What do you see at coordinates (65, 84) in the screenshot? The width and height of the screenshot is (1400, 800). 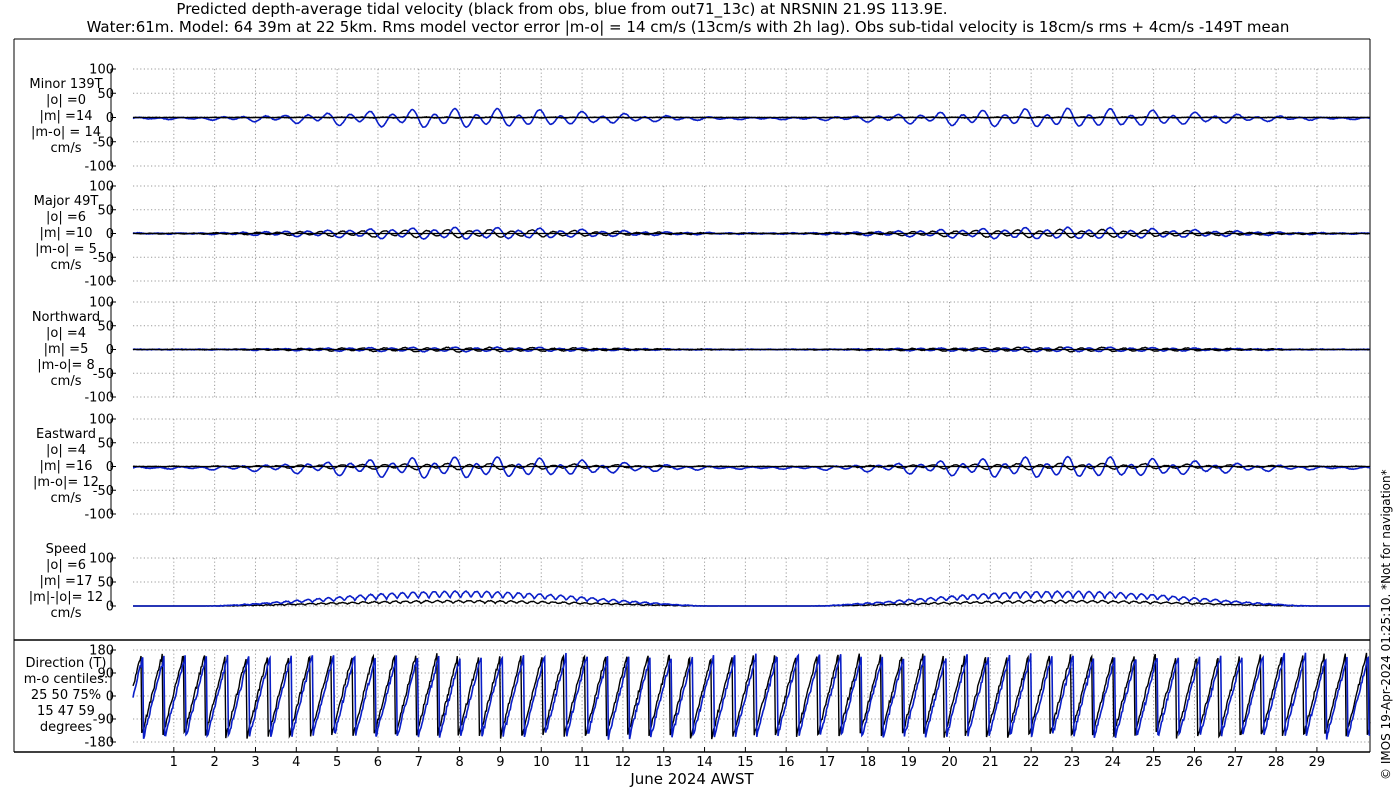 I see `minor-label-line-0: Minor 139T` at bounding box center [65, 84].